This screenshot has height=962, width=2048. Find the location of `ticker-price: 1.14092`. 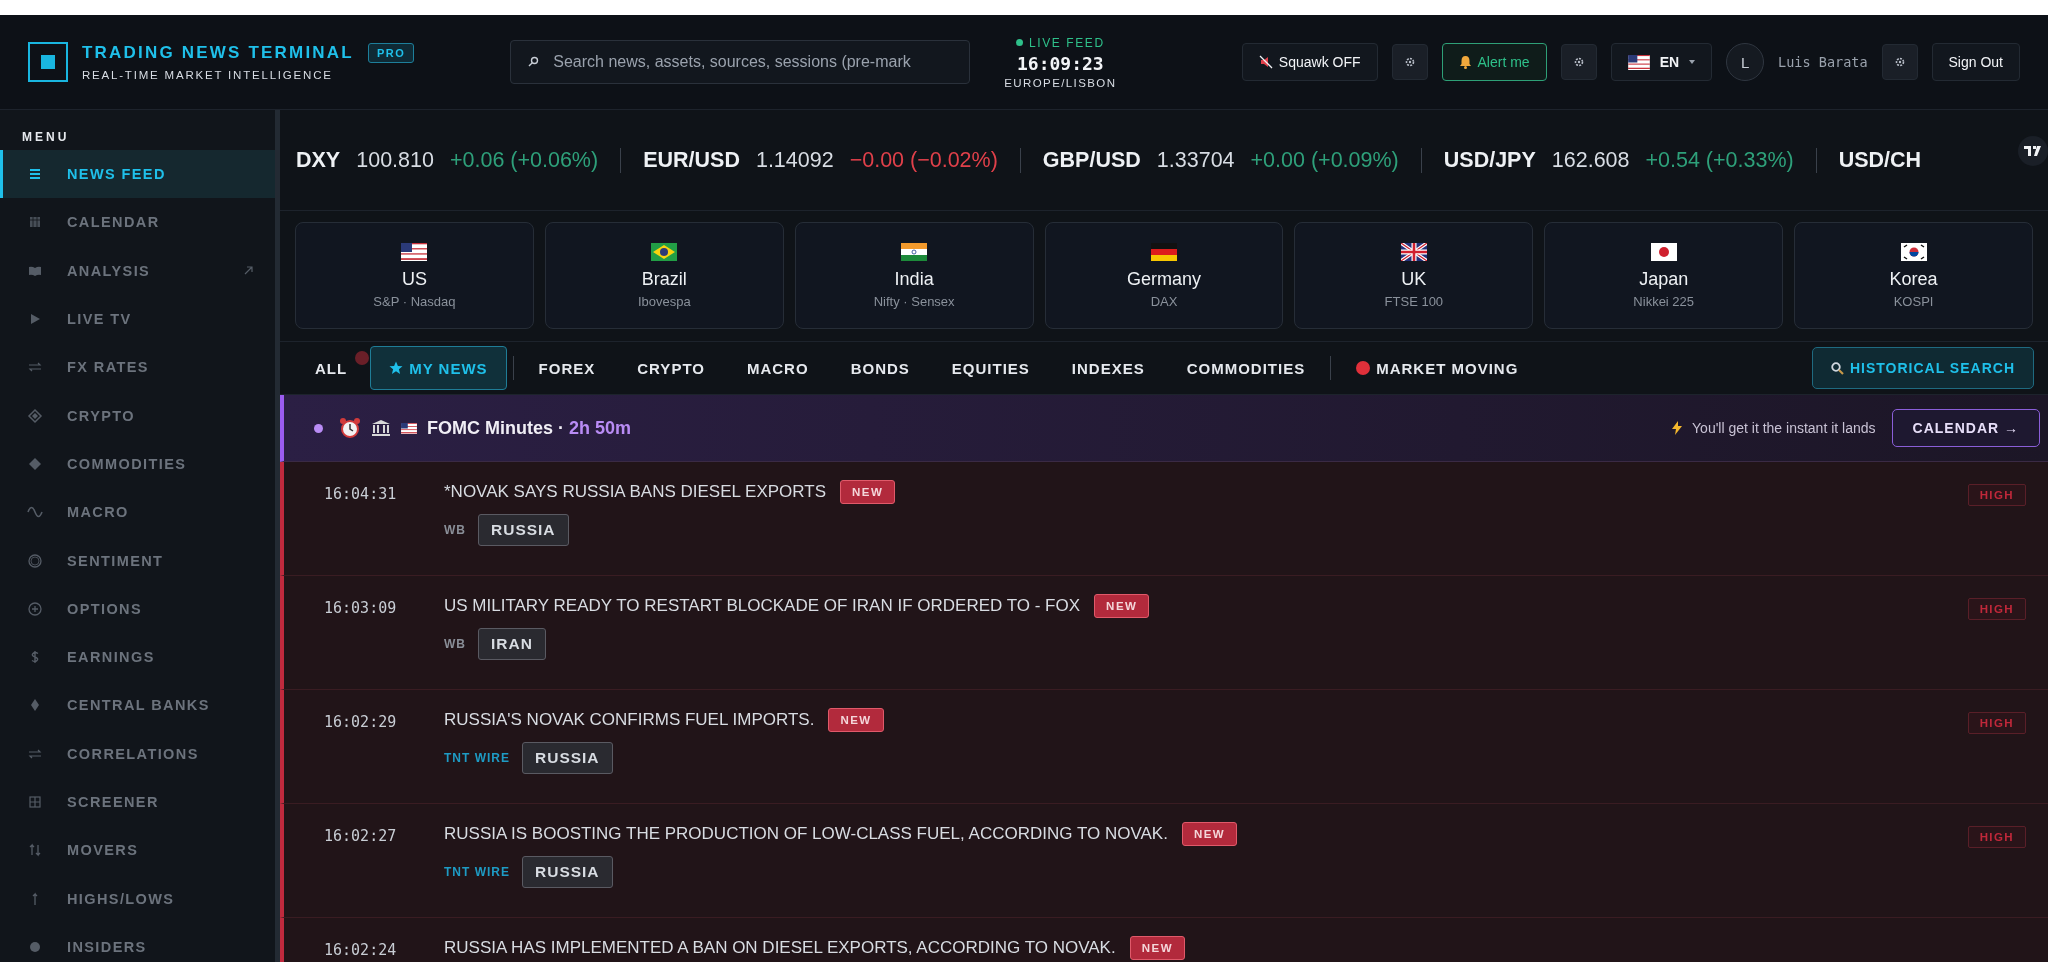

ticker-price: 1.14092 is located at coordinates (794, 160).